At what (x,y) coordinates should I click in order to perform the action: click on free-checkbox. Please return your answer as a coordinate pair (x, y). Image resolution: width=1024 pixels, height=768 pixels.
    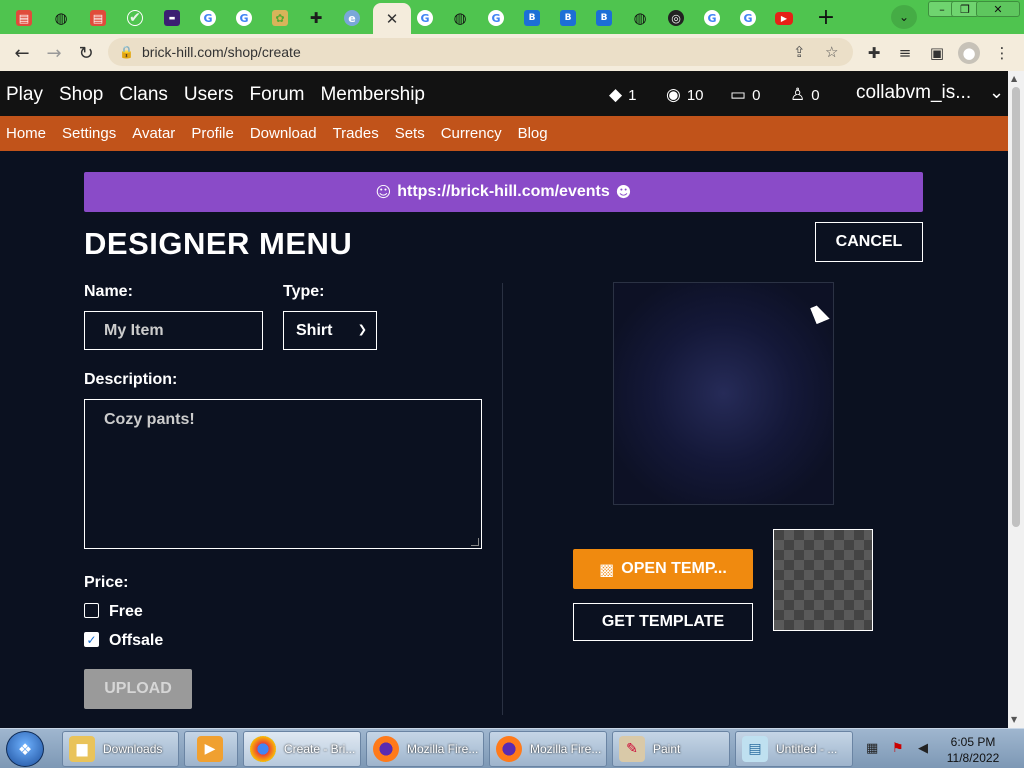
    Looking at the image, I should click on (91, 610).